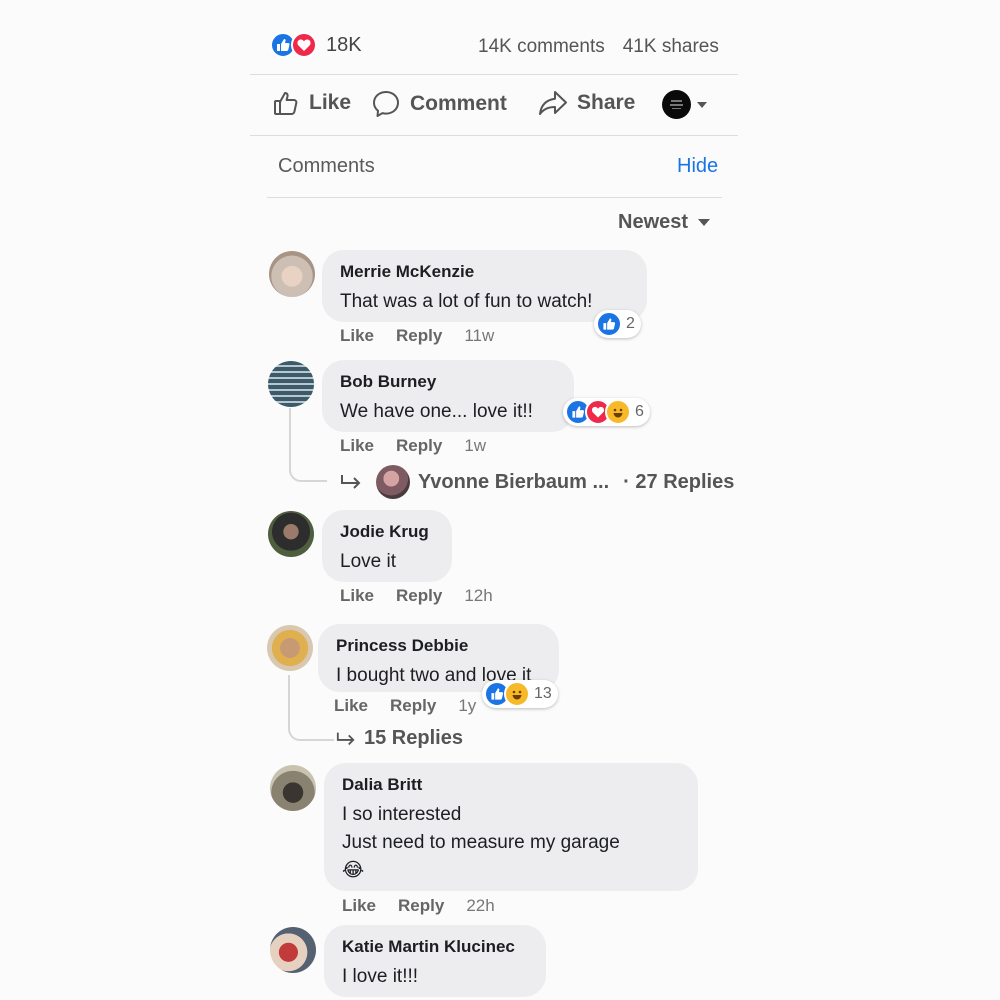 This screenshot has width=1000, height=1000. What do you see at coordinates (304, 45) in the screenshot?
I see `love-reaction-icon` at bounding box center [304, 45].